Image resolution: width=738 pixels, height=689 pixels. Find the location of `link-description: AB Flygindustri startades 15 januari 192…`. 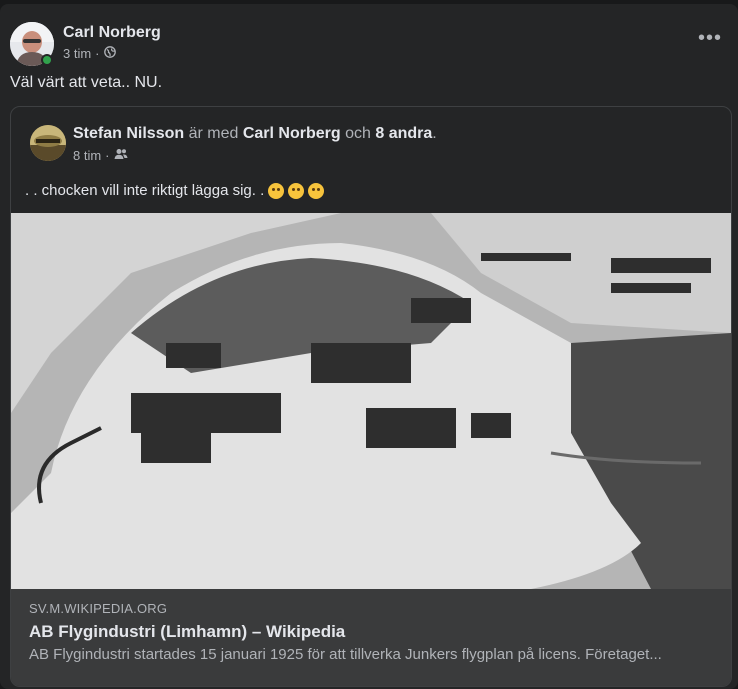

link-description: AB Flygindustri startades 15 januari 192… is located at coordinates (345, 654).